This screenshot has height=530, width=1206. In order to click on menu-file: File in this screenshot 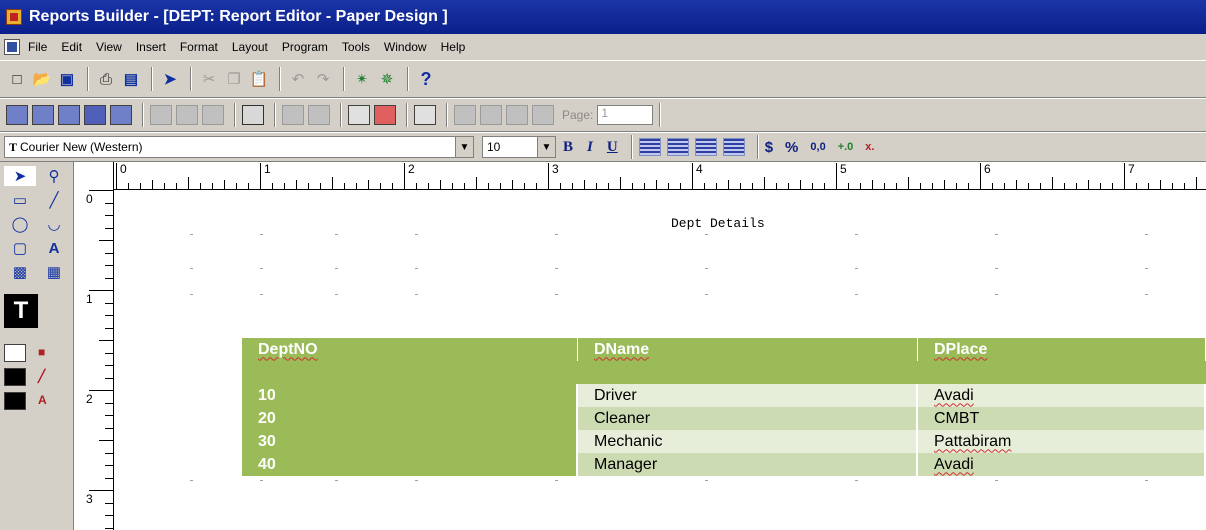, I will do `click(37, 47)`.